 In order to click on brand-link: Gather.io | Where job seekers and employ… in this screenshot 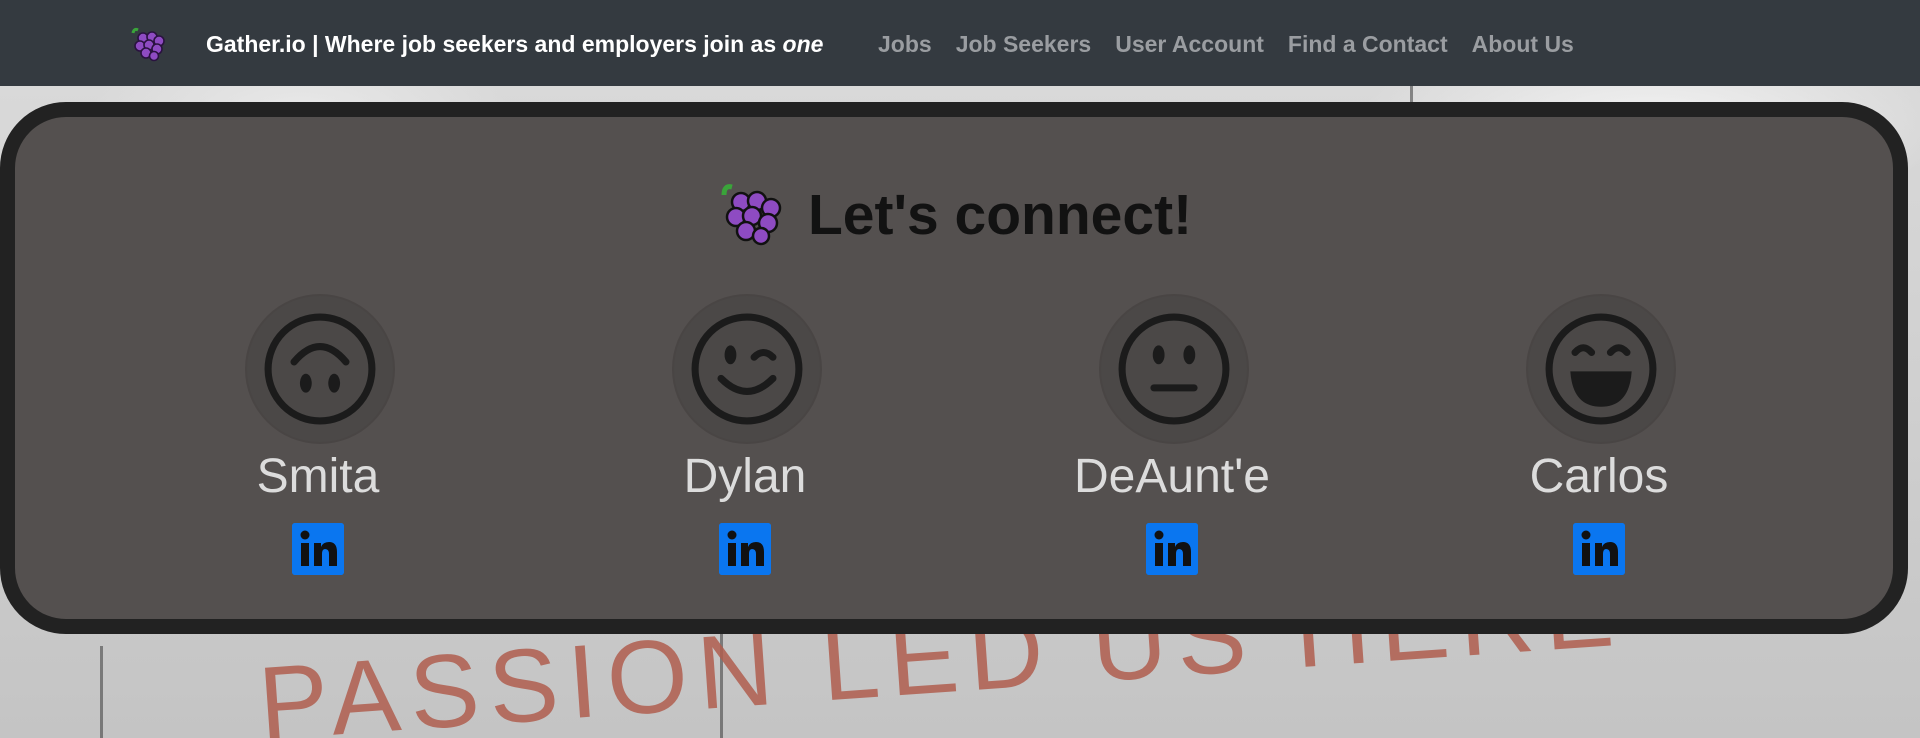, I will do `click(514, 44)`.